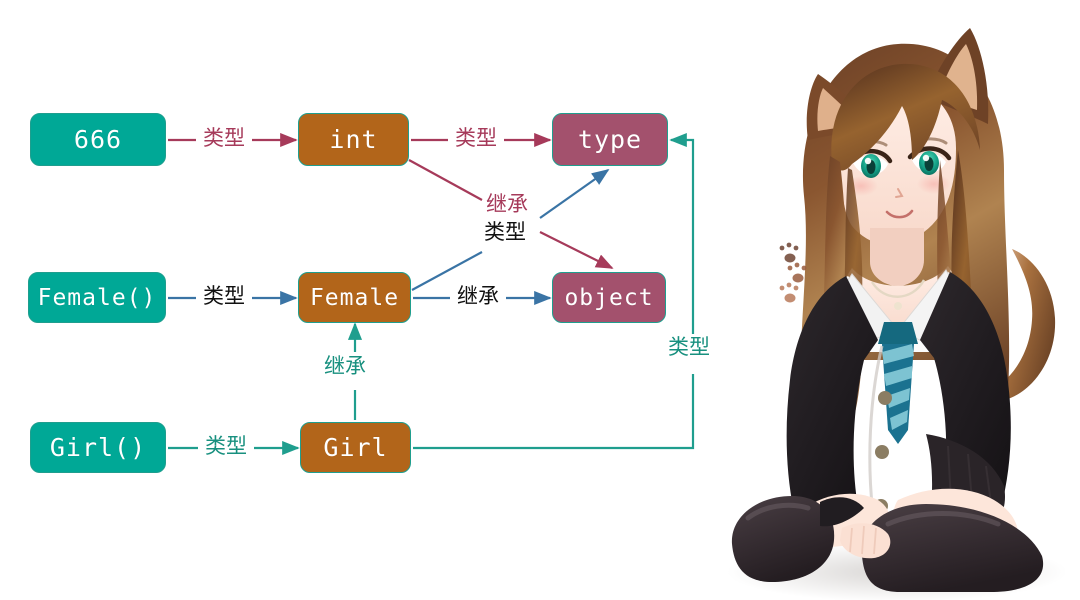  What do you see at coordinates (345, 366) in the screenshot?
I see `edge-label-girl-female: 继承` at bounding box center [345, 366].